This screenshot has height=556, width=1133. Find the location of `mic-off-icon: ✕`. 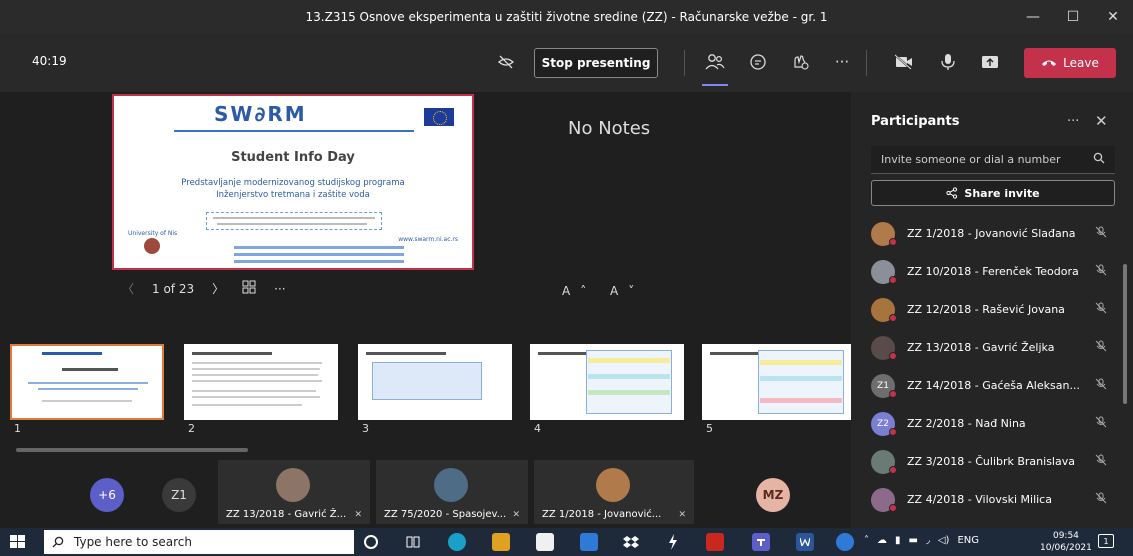

mic-off-icon: ✕ is located at coordinates (516, 515).